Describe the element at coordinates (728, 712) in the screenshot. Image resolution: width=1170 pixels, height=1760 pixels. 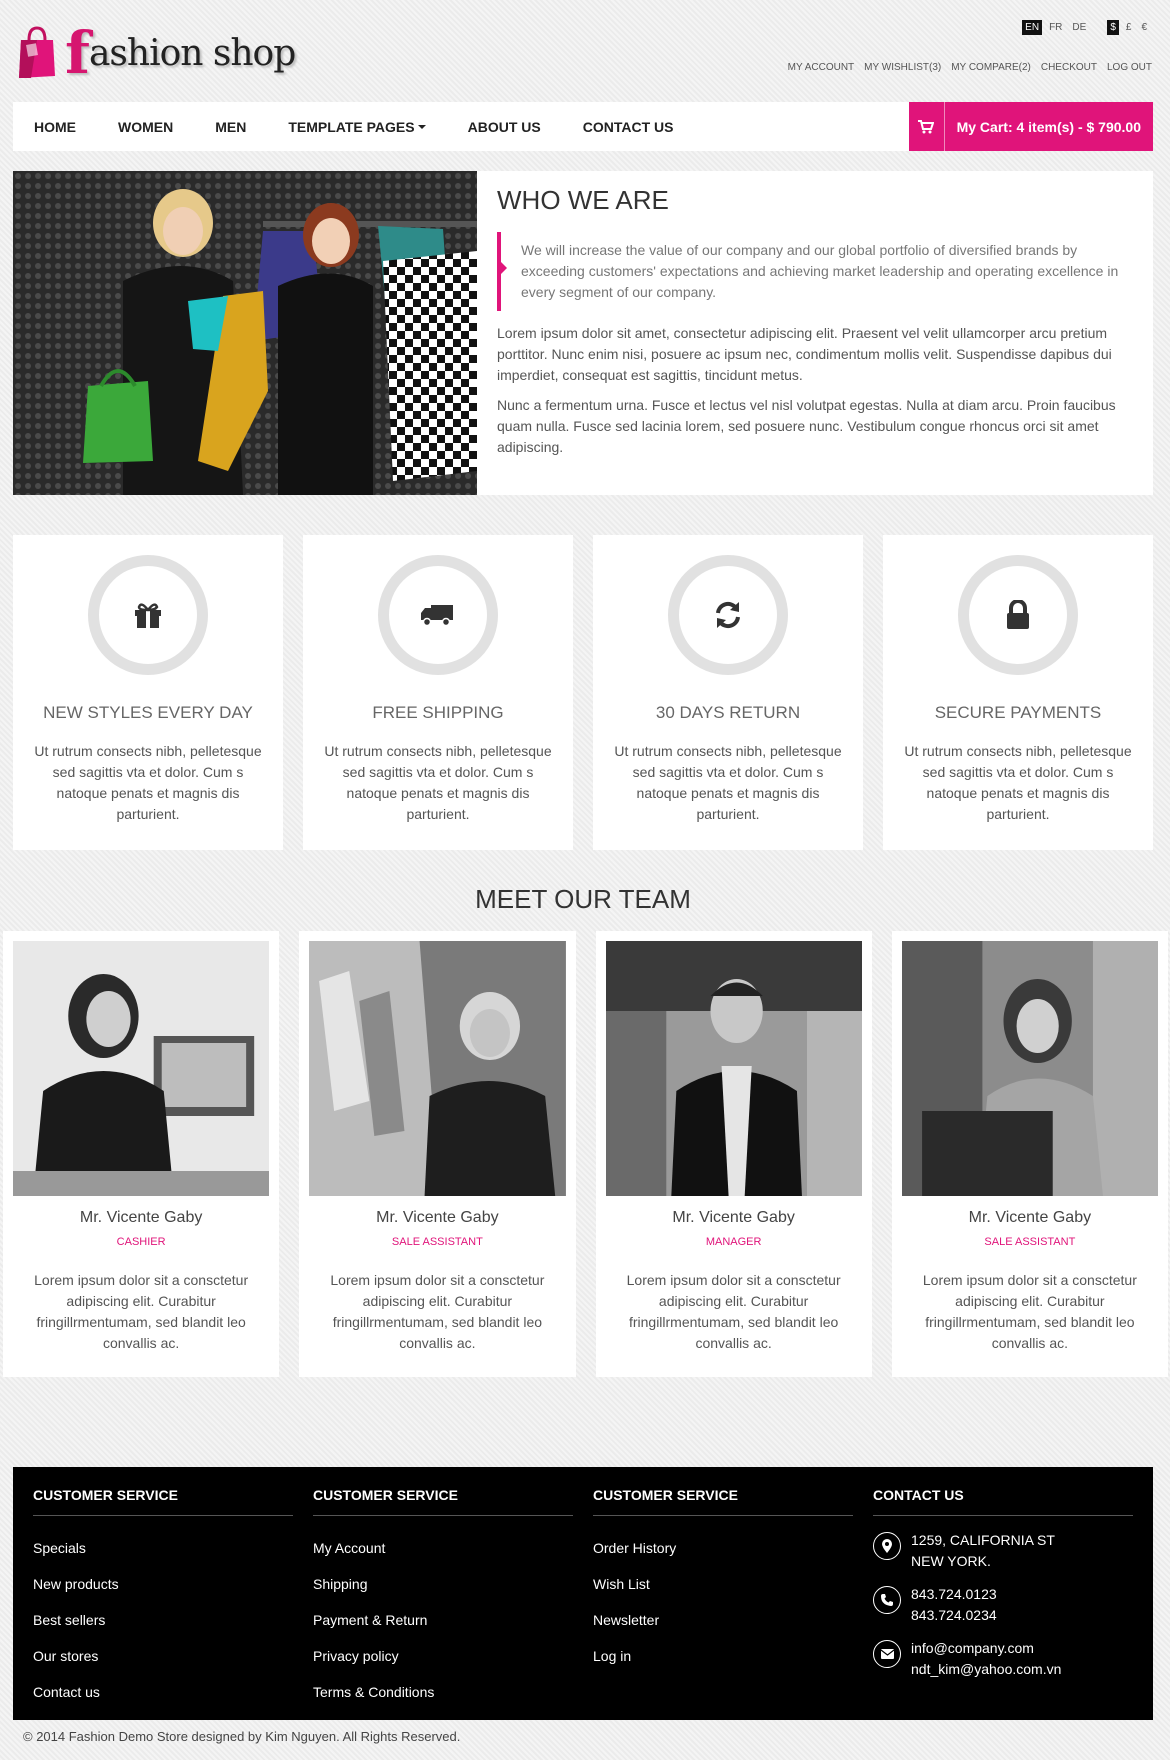
I see `feature-title: 30 DAYS RETURN` at that location.